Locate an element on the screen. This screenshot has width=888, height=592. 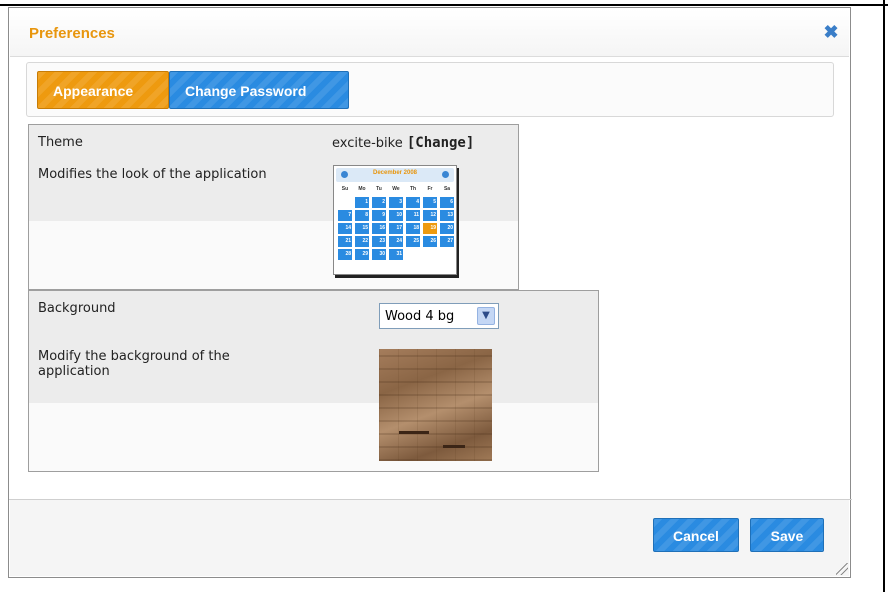
dialog-titlebar: Preferences ✖ is located at coordinates (429, 33).